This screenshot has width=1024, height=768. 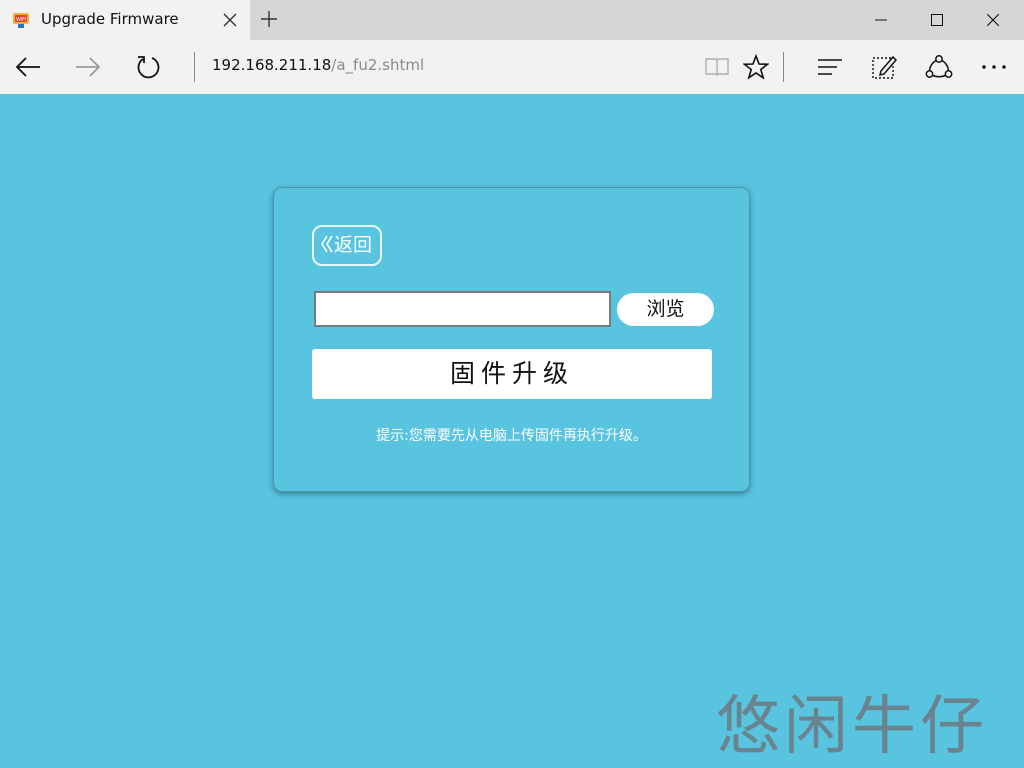 I want to click on router-wifi-icon: WiFi, so click(x=21, y=20).